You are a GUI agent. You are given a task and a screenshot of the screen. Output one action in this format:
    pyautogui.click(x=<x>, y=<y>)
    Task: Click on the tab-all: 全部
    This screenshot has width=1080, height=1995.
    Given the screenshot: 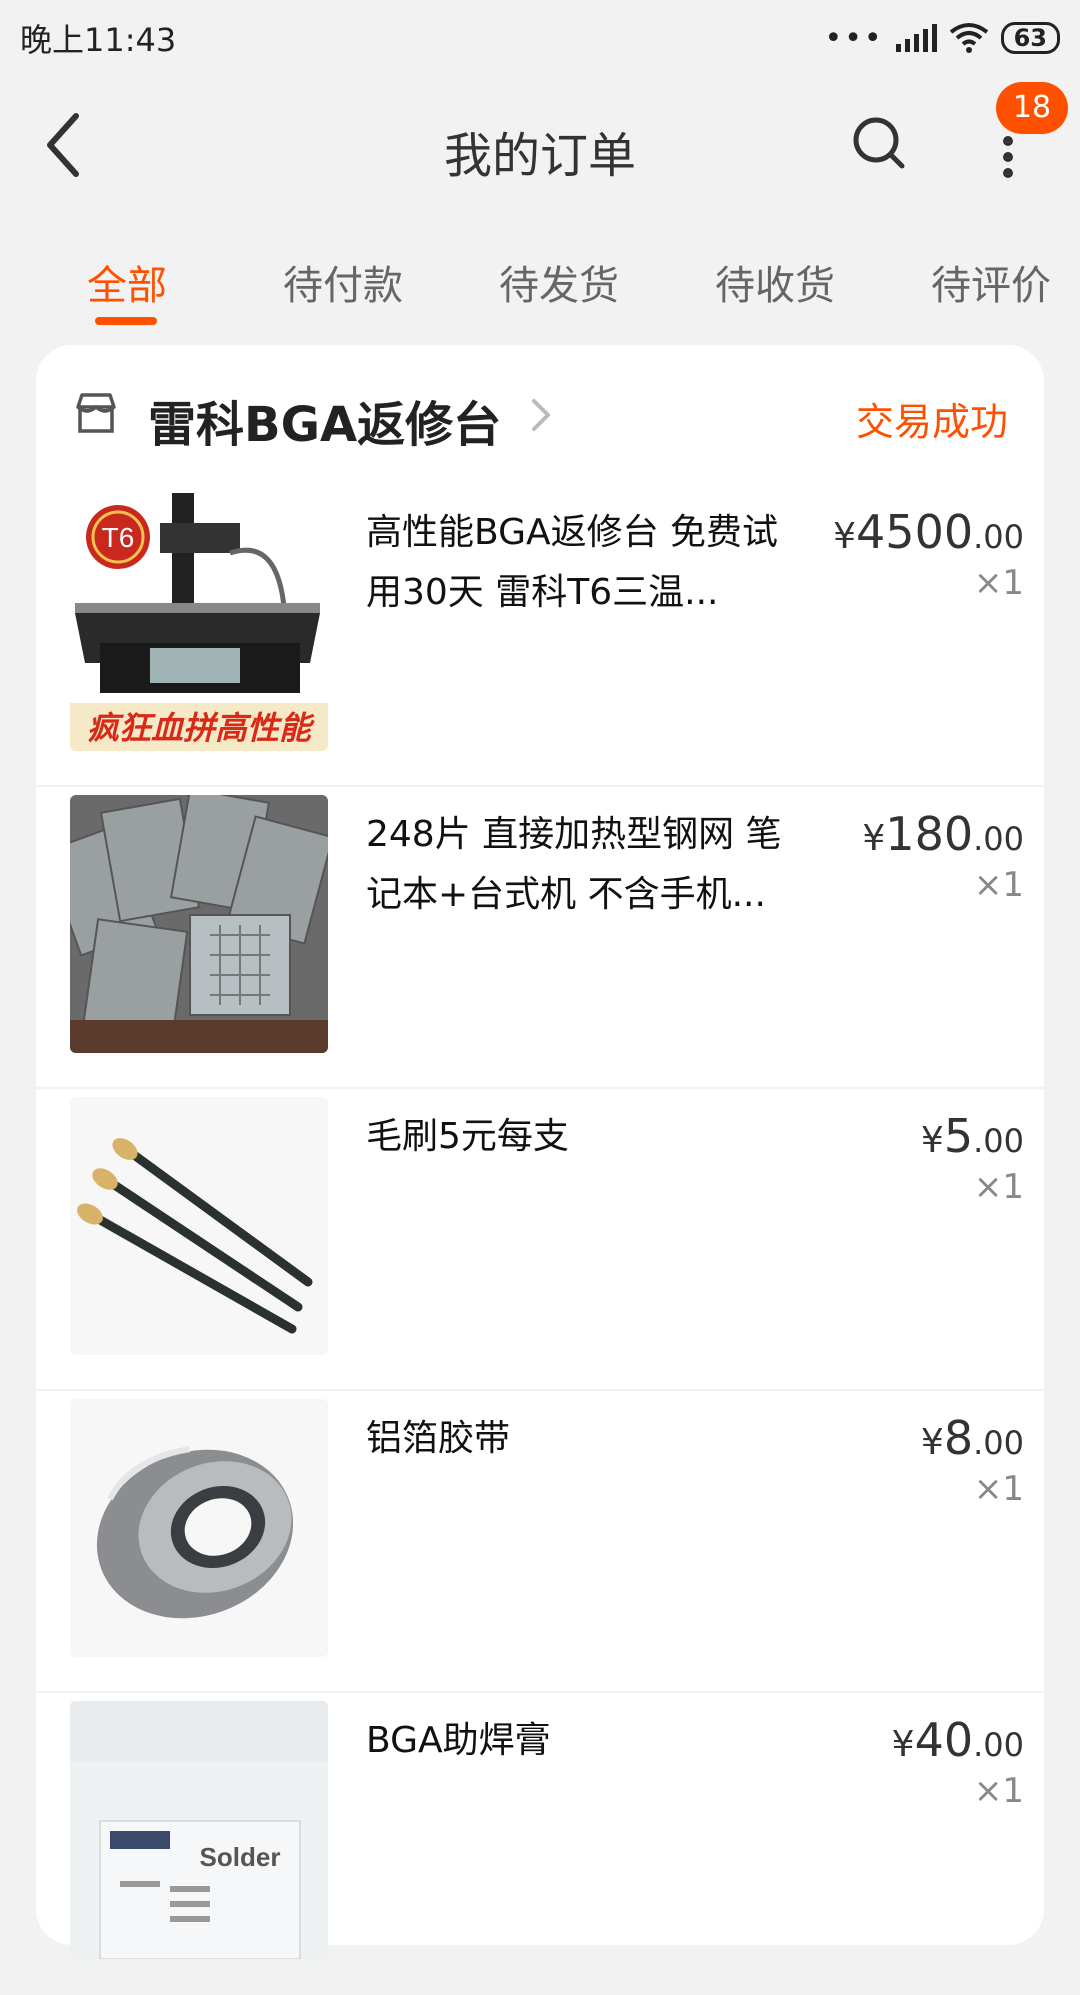 What is the action you would take?
    pyautogui.click(x=127, y=282)
    